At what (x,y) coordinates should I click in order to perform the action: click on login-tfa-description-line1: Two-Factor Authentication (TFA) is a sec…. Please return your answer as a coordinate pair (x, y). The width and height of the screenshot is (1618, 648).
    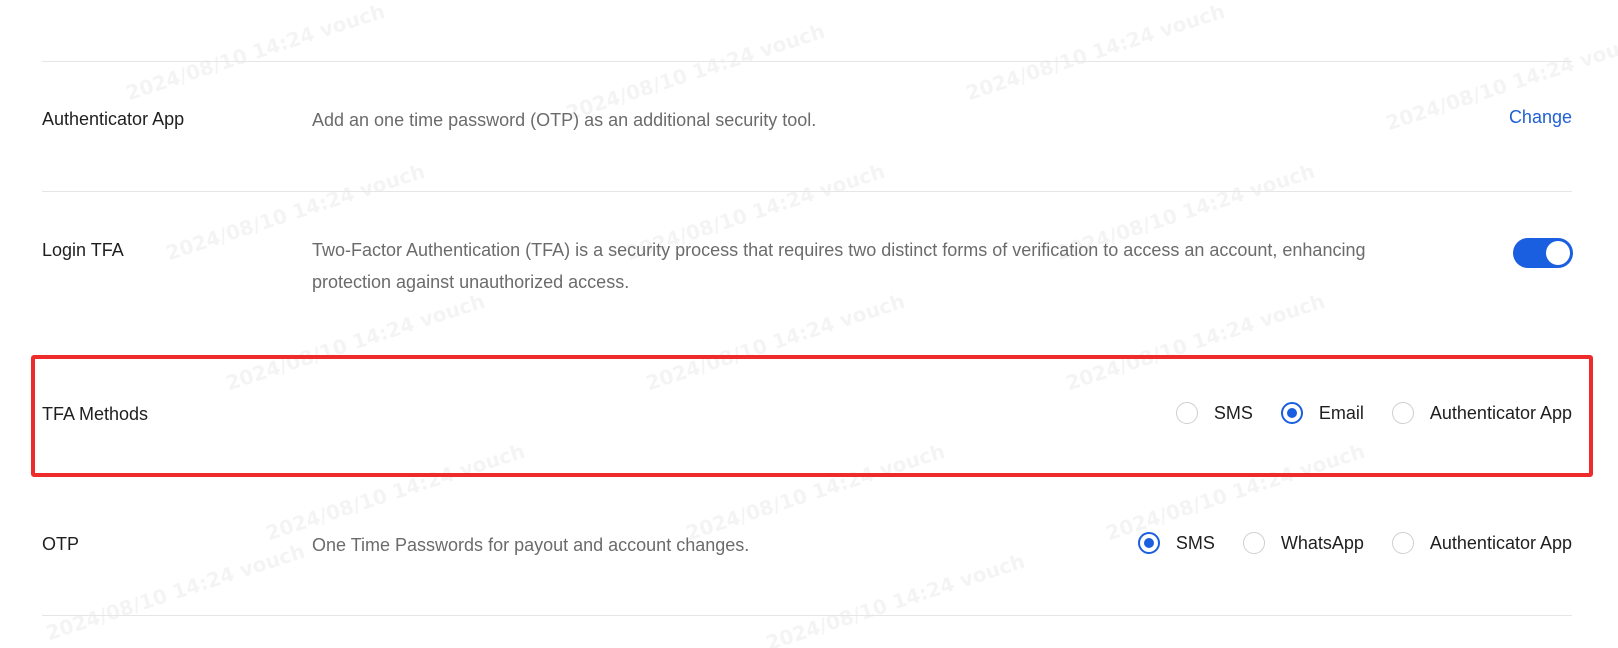
    Looking at the image, I should click on (839, 250).